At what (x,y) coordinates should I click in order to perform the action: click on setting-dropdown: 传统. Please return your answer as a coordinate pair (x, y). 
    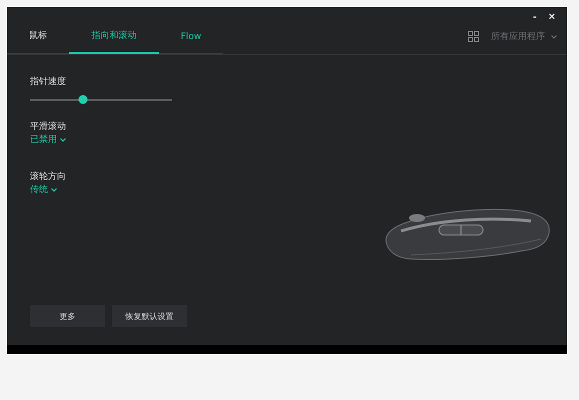
    Looking at the image, I should click on (43, 189).